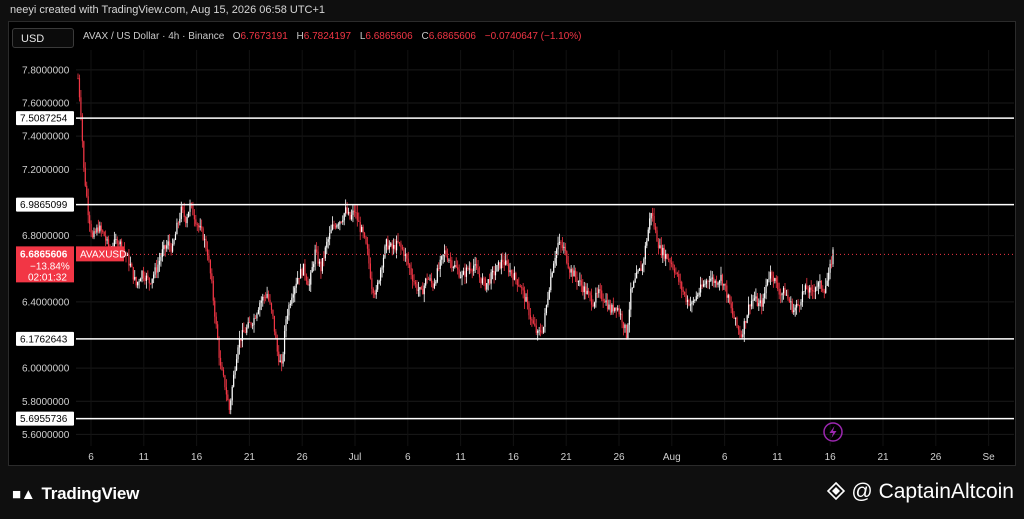  Describe the element at coordinates (264, 36) in the screenshot. I see `open-value: 6.7673191` at that location.